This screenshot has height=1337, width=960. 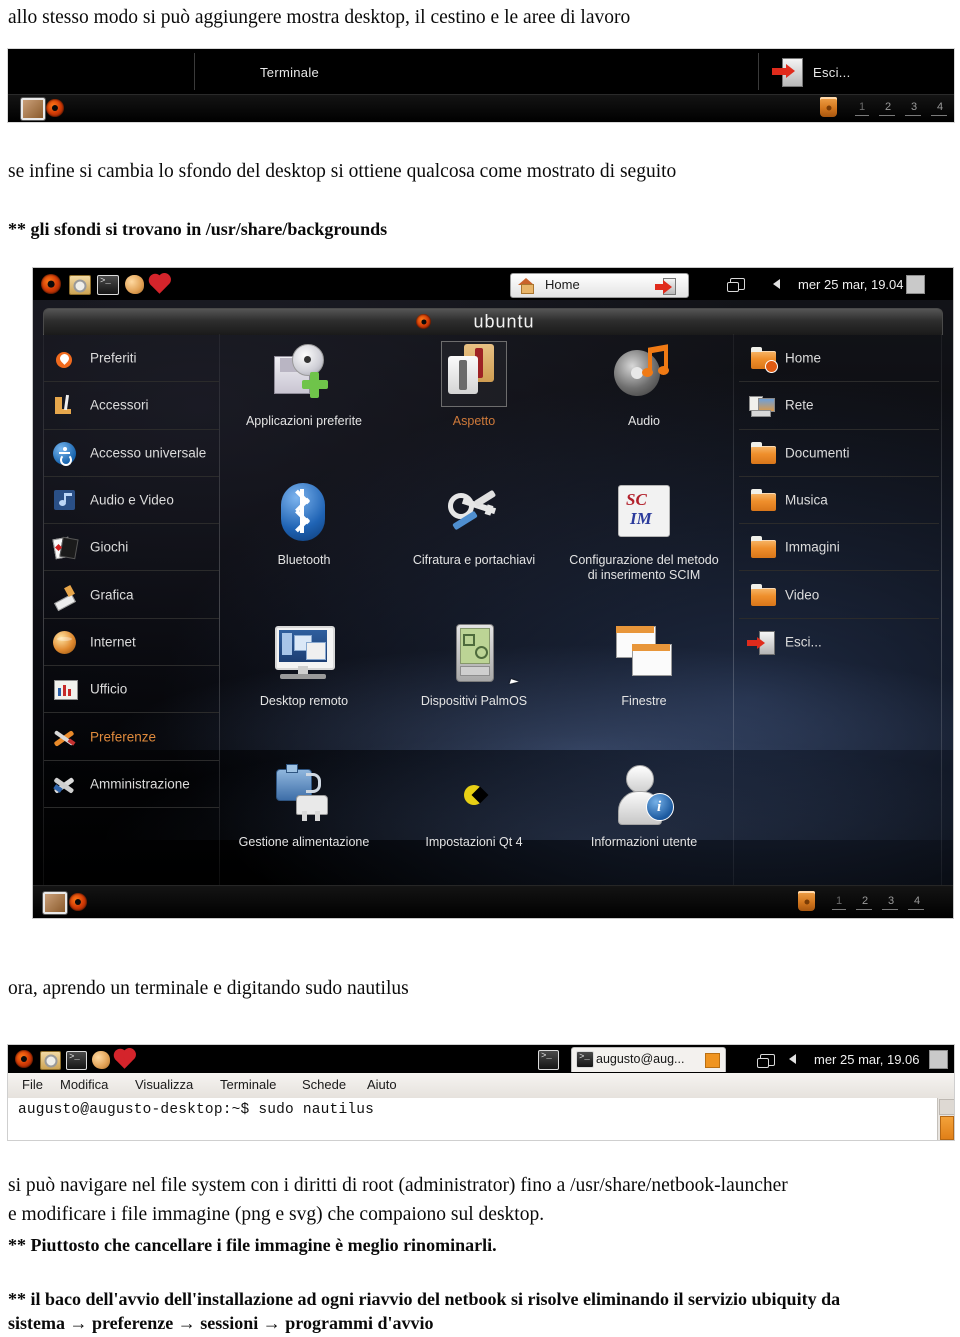 I want to click on app-item-palmos: Dispositivi PalmOS, so click(x=474, y=665).